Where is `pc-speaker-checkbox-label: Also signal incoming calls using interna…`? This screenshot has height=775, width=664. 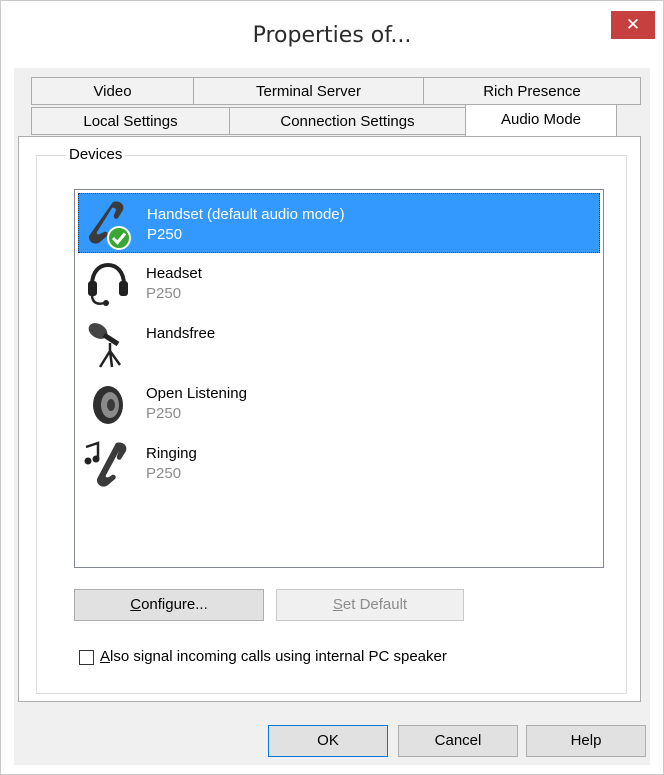 pc-speaker-checkbox-label: Also signal incoming calls using interna… is located at coordinates (273, 656).